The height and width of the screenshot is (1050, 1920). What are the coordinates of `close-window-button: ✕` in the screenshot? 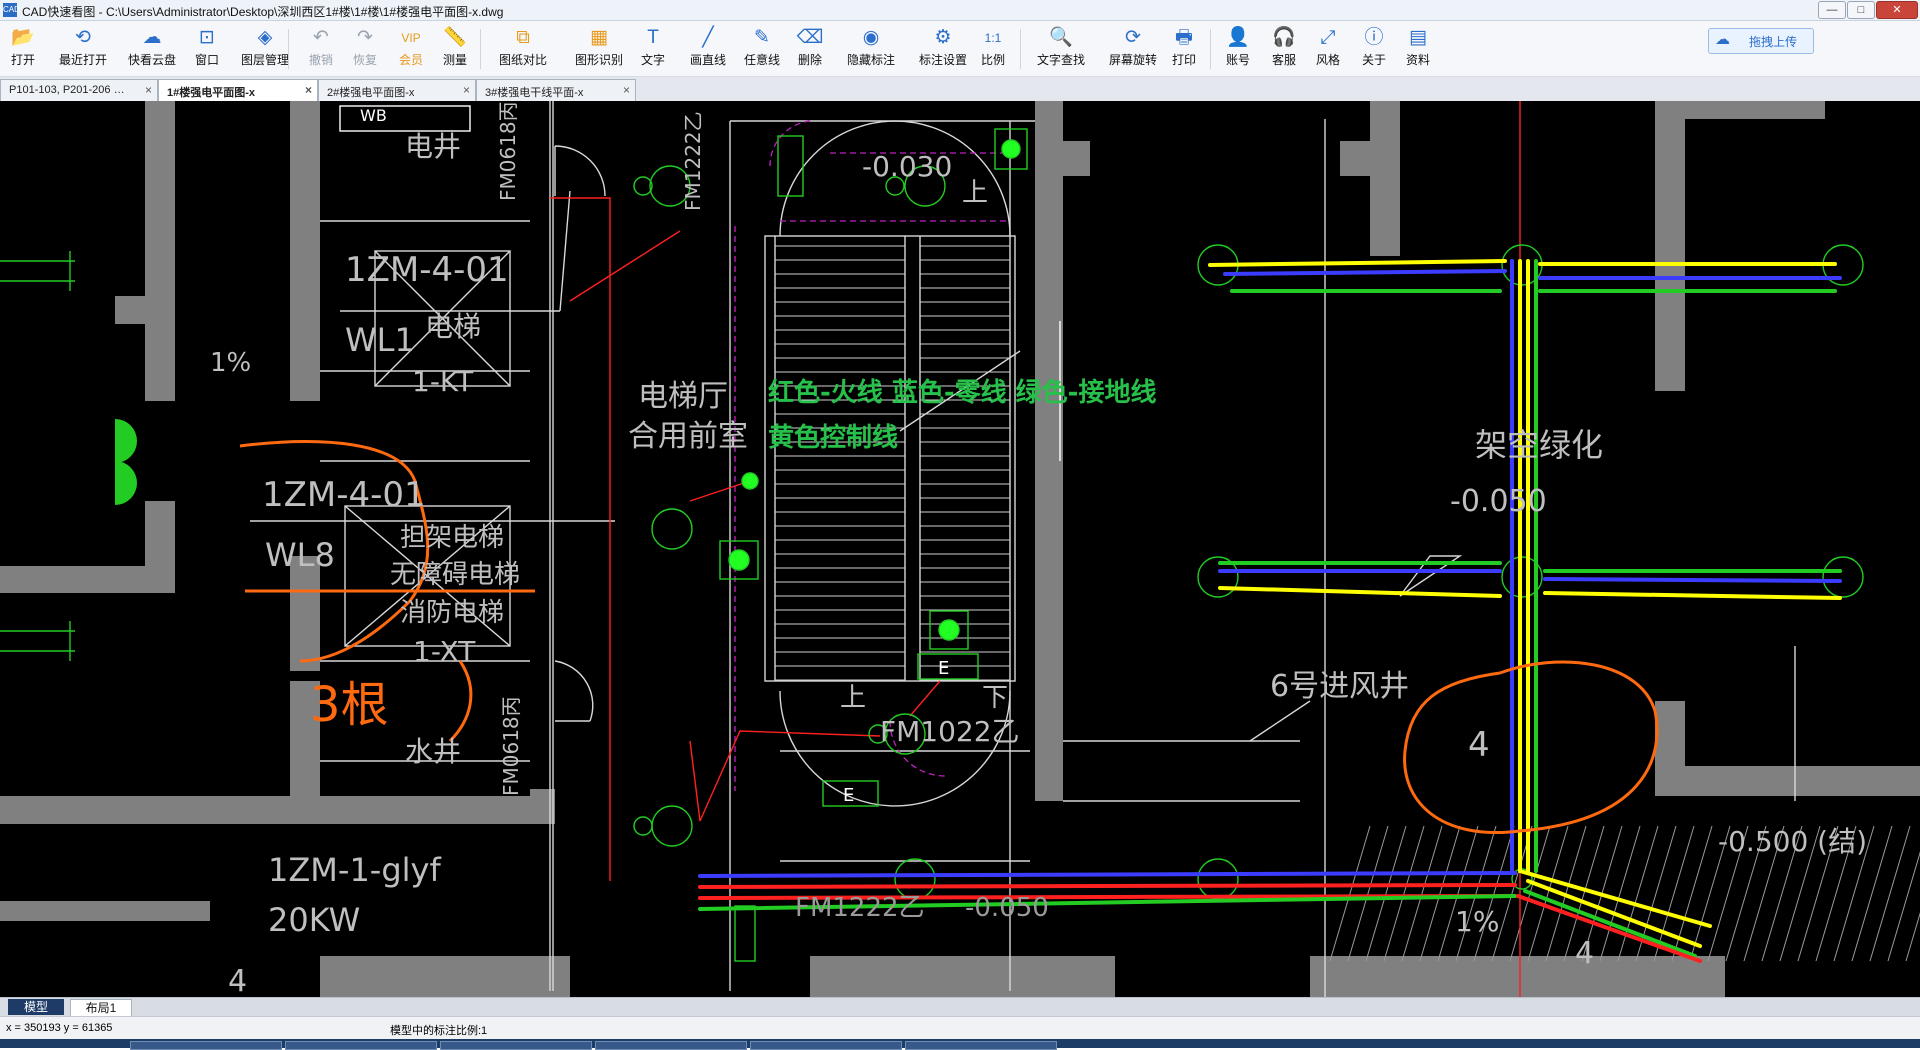 It's located at (1897, 10).